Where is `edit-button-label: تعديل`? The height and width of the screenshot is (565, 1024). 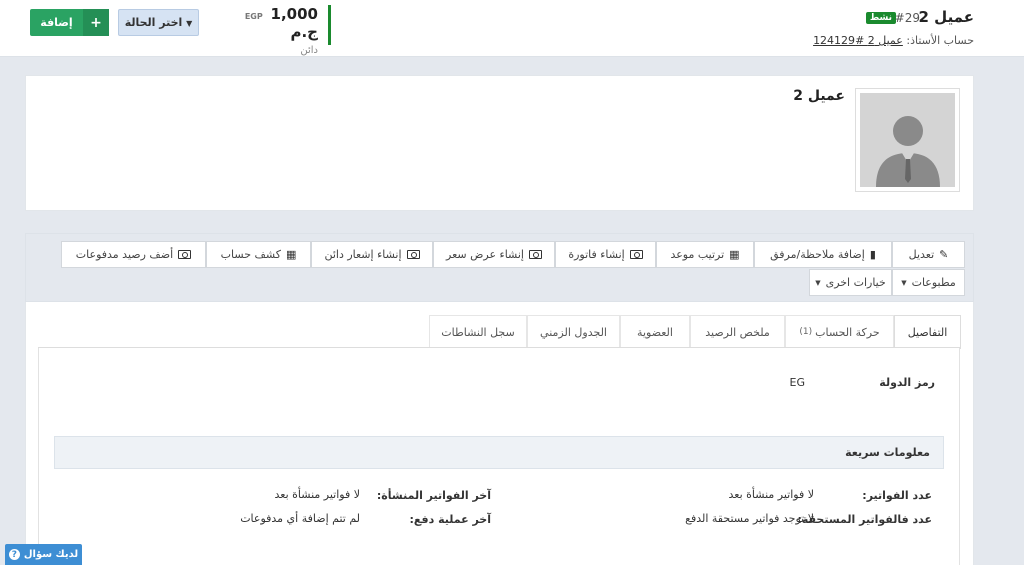 edit-button-label: تعديل is located at coordinates (921, 254).